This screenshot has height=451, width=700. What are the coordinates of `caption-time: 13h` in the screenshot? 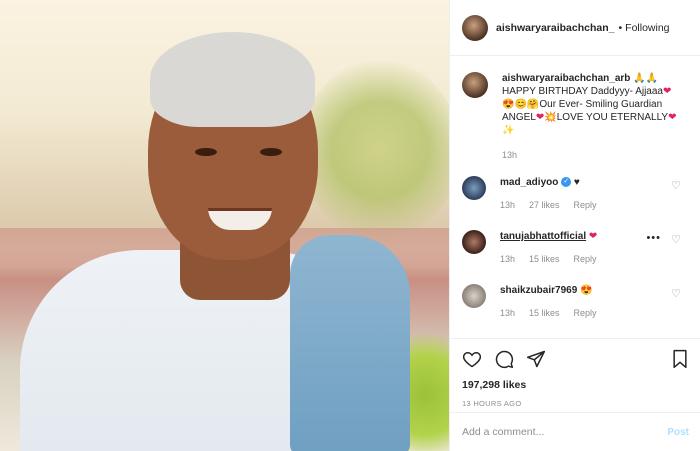 It's located at (510, 155).